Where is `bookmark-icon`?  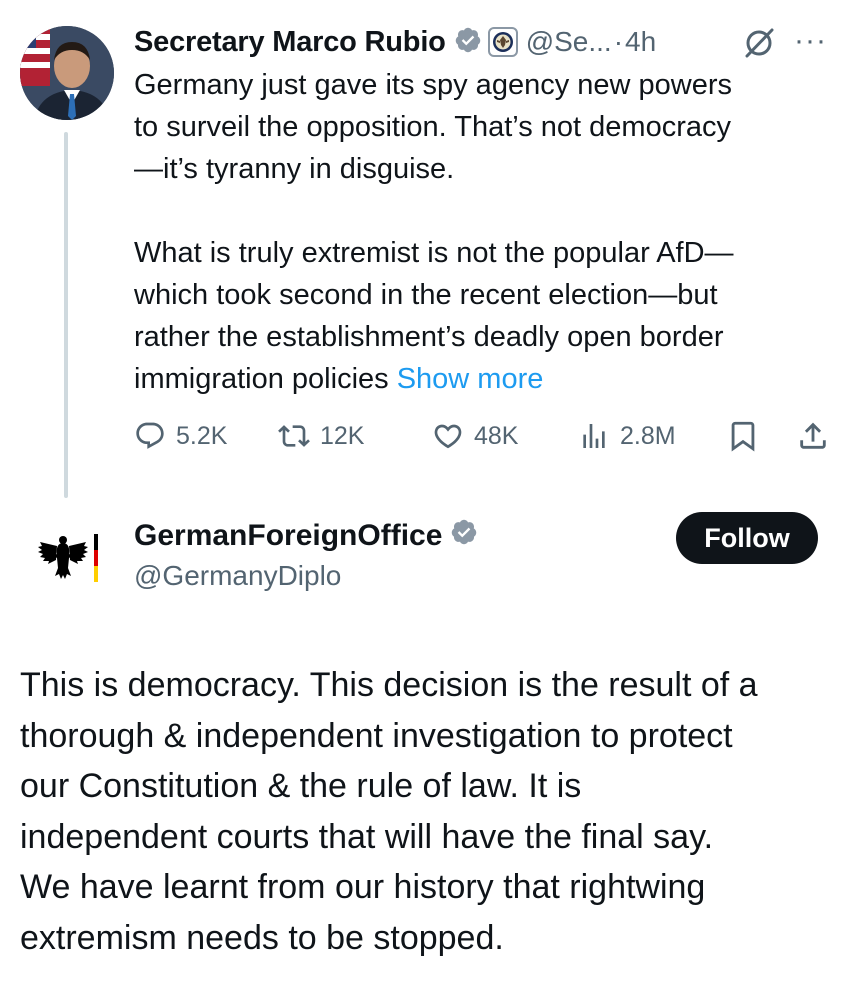 bookmark-icon is located at coordinates (743, 436).